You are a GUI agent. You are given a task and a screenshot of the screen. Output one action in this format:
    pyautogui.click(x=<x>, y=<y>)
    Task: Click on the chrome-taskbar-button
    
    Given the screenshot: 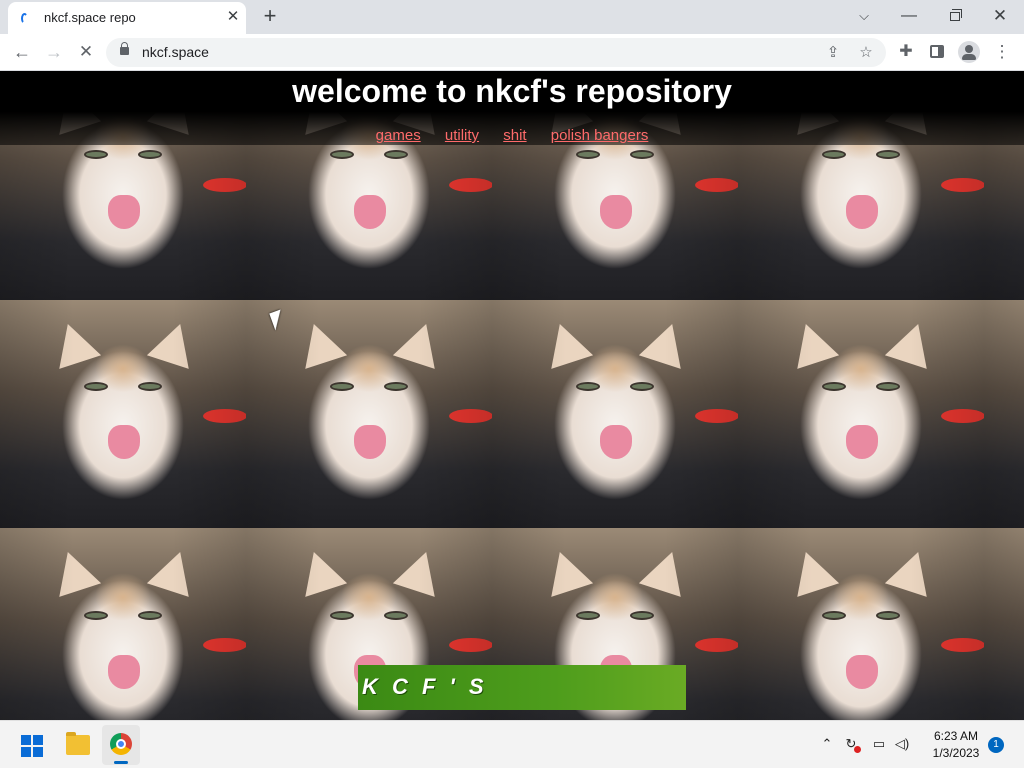 What is the action you would take?
    pyautogui.click(x=121, y=745)
    